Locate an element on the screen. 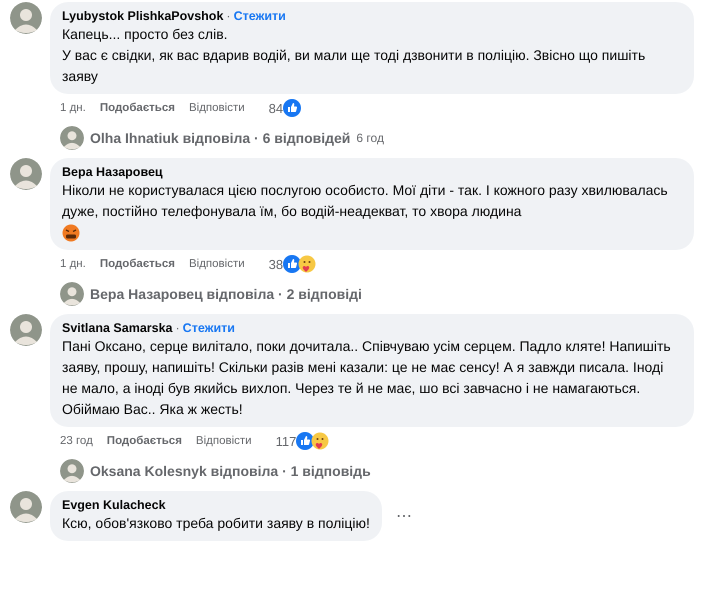 The height and width of the screenshot is (591, 714). author-name: Svitlana Samarska is located at coordinates (117, 328).